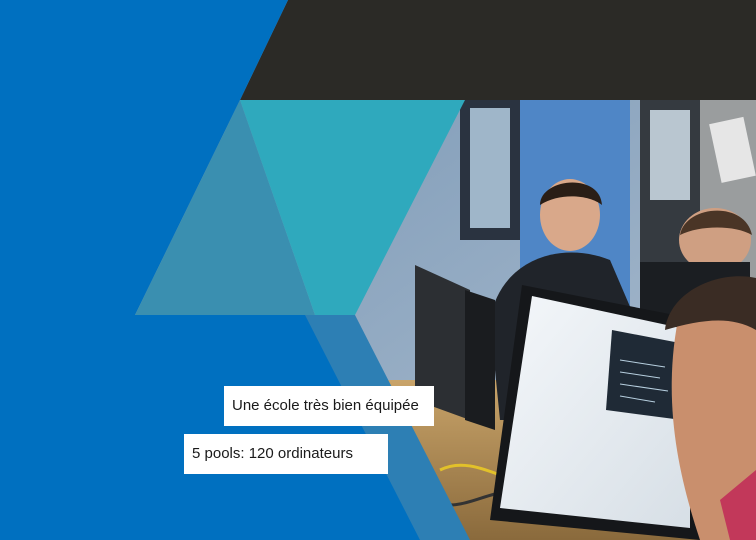 The height and width of the screenshot is (540, 756). What do you see at coordinates (286, 454) in the screenshot?
I see `caption-pools: 5 pools: 120 ordinateurs` at bounding box center [286, 454].